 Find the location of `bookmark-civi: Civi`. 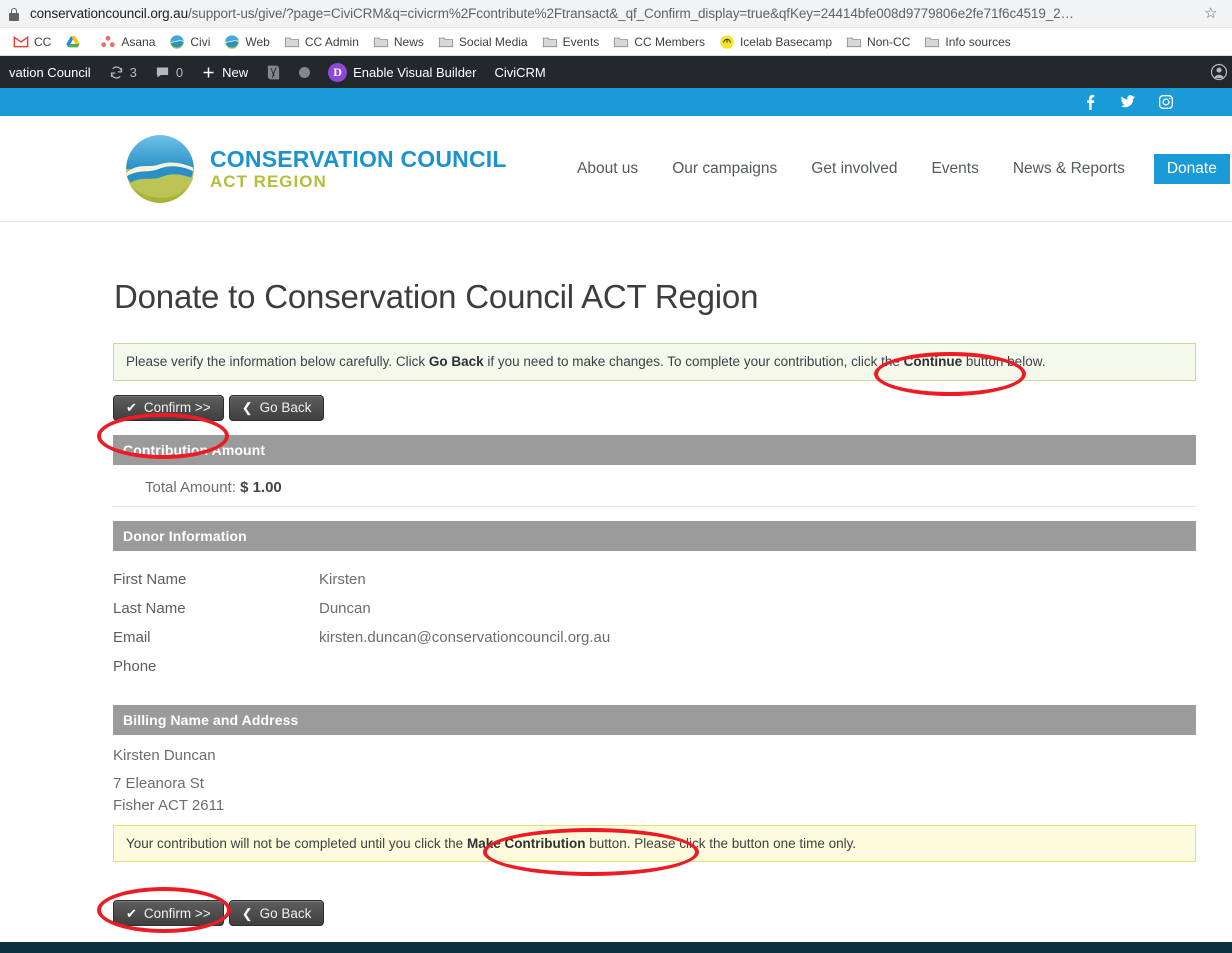

bookmark-civi: Civi is located at coordinates (189, 42).